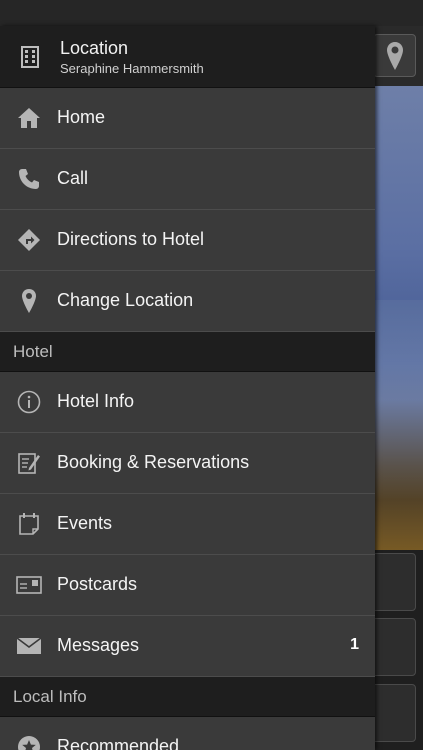  I want to click on edit-icon, so click(29, 463).